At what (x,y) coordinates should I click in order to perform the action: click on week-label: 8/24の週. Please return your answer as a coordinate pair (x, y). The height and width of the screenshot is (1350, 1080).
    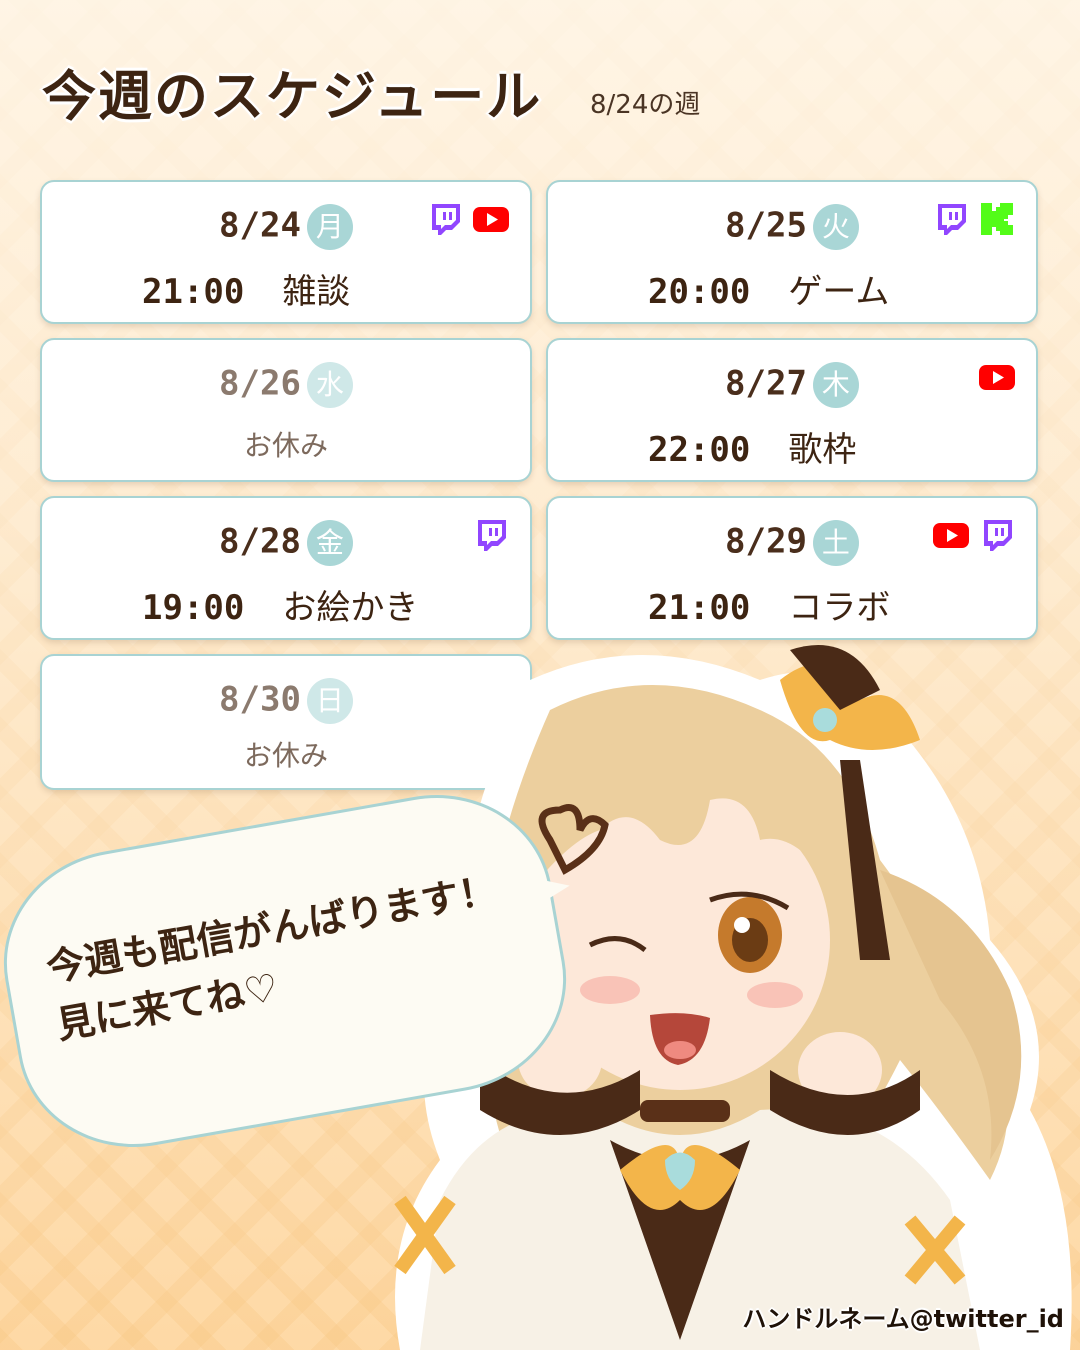
    Looking at the image, I should click on (645, 105).